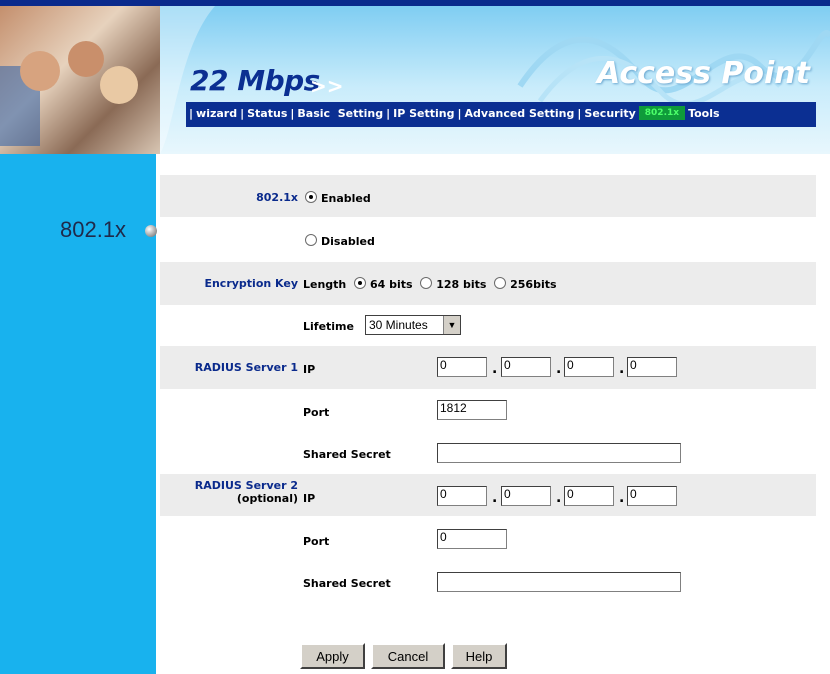 This screenshot has width=830, height=674. Describe the element at coordinates (408, 656) in the screenshot. I see `cancel-button: Cancel` at that location.